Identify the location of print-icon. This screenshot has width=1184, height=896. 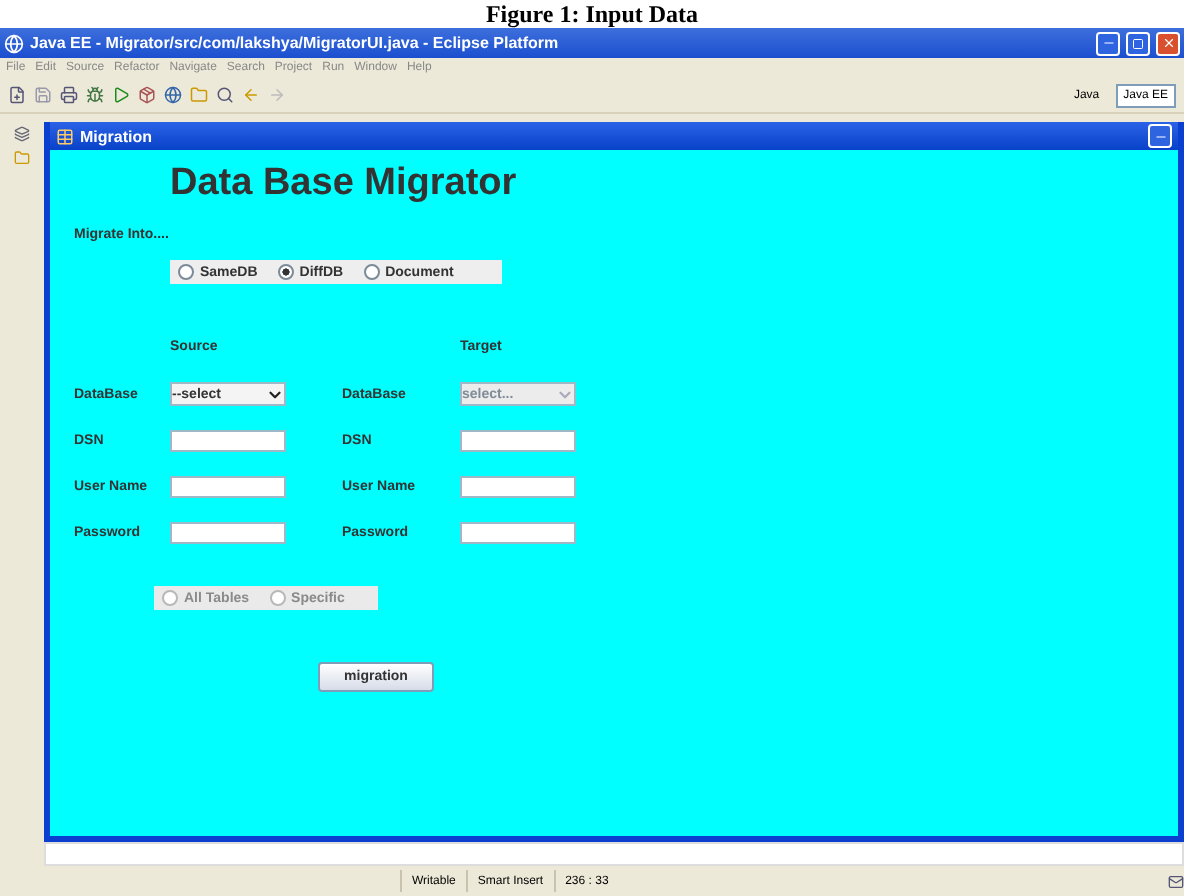
(69, 95).